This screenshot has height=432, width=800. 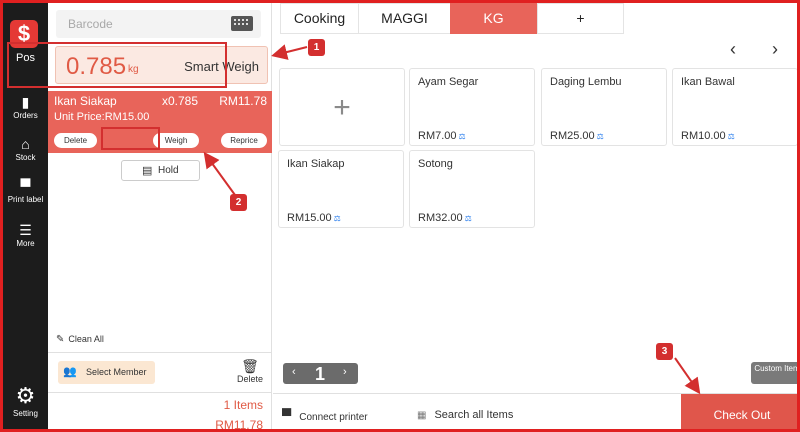 What do you see at coordinates (60, 339) in the screenshot?
I see `broom-icon: ✎` at bounding box center [60, 339].